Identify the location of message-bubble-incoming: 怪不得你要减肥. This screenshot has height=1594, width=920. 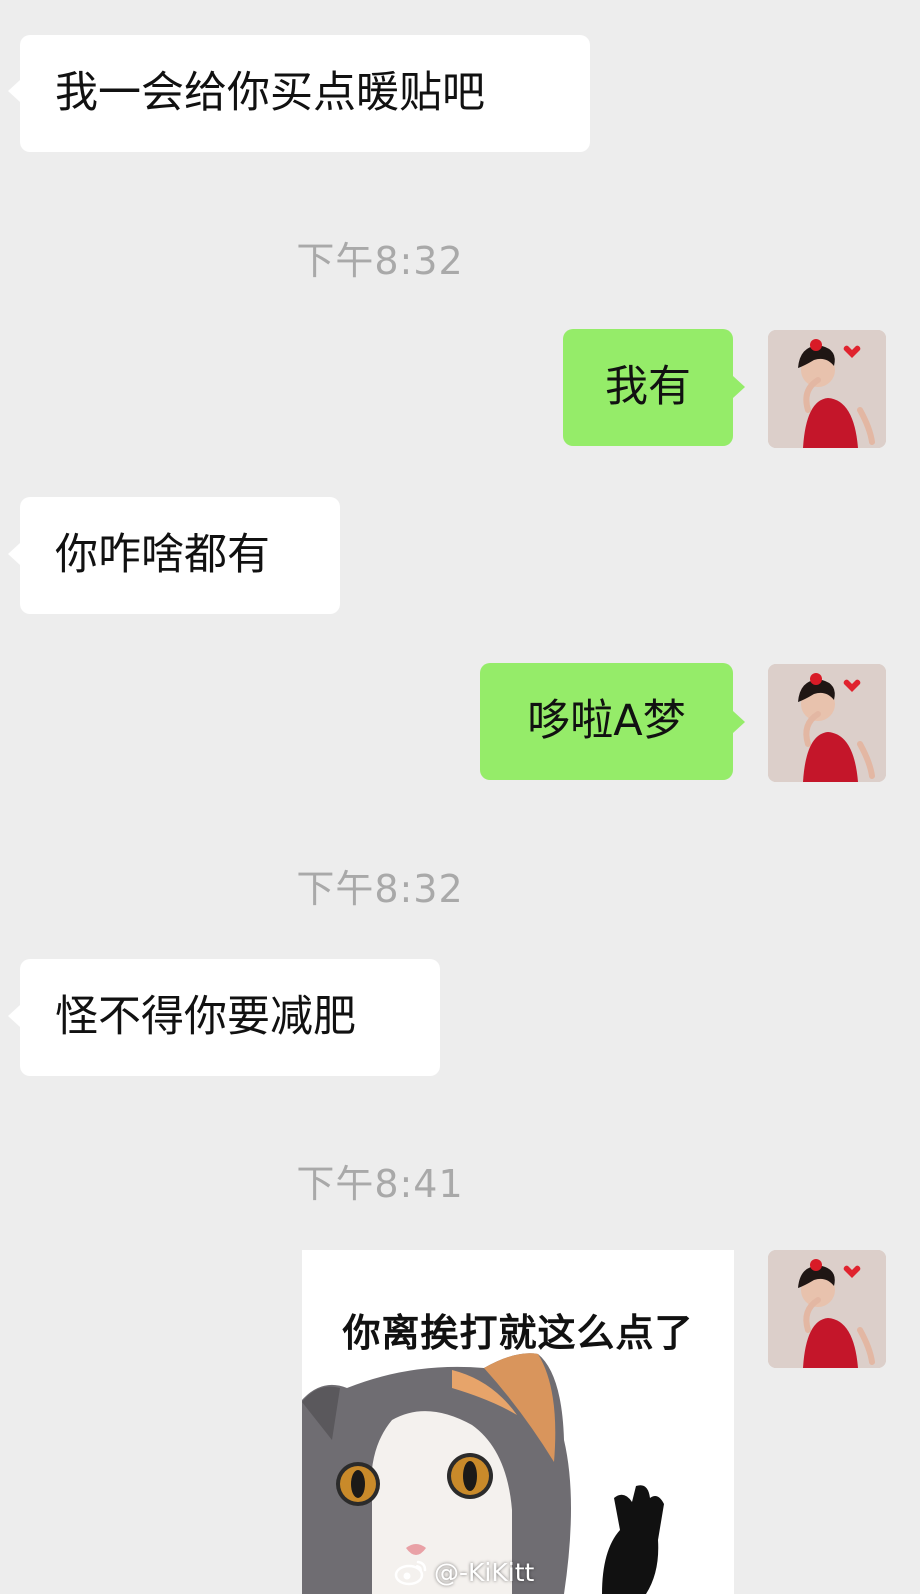
(230, 1017).